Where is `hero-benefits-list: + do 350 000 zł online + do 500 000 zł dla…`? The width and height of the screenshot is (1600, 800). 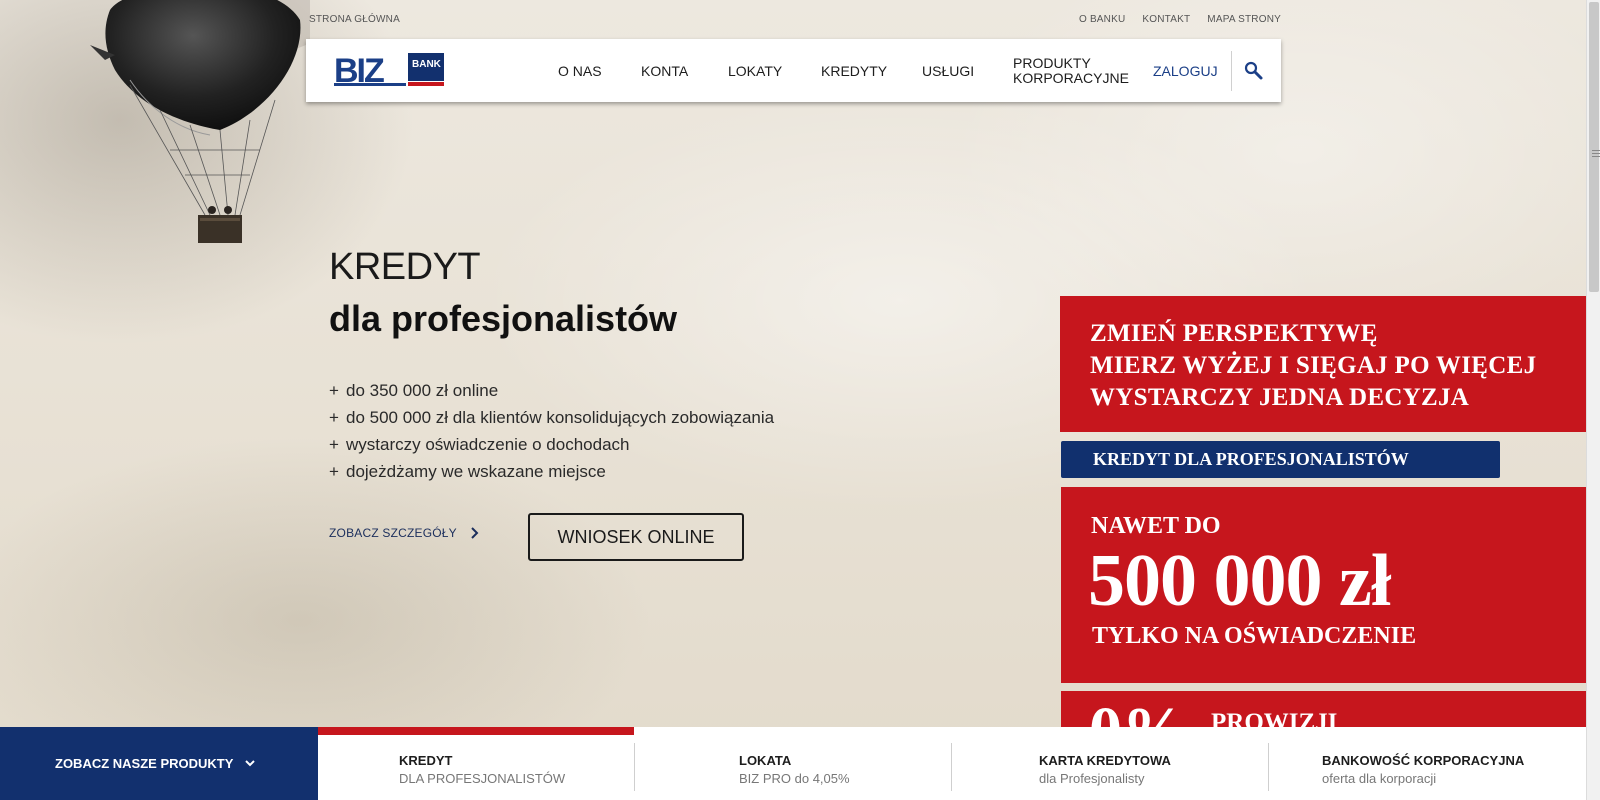 hero-benefits-list: + do 350 000 zł online + do 500 000 zł dla… is located at coordinates (551, 431).